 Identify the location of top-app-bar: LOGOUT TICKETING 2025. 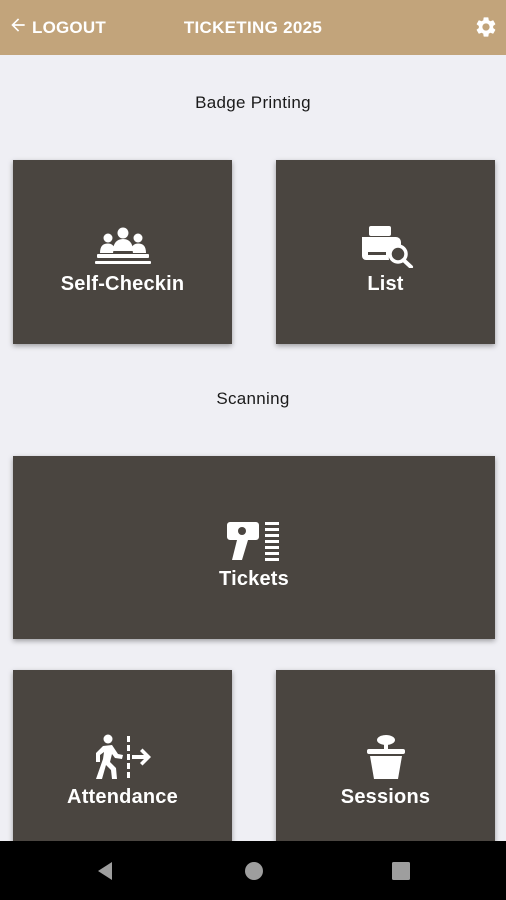
(253, 27).